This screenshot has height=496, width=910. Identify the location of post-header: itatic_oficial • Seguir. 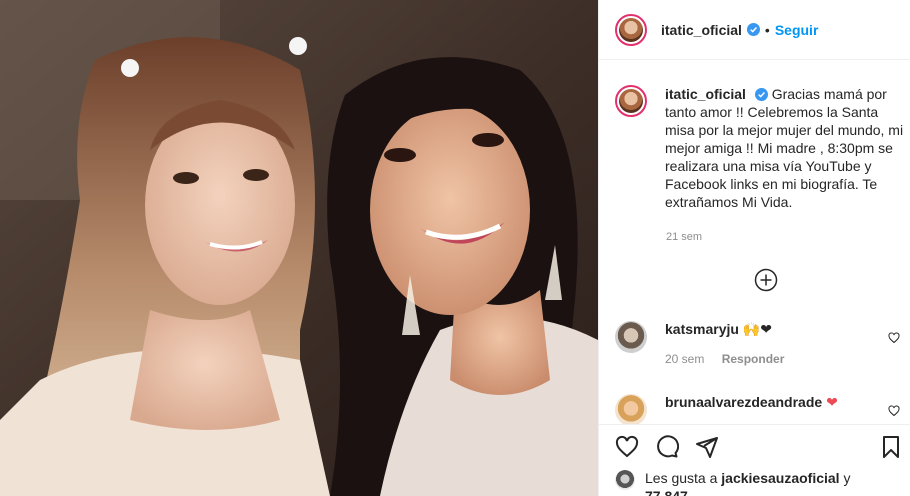
(754, 30).